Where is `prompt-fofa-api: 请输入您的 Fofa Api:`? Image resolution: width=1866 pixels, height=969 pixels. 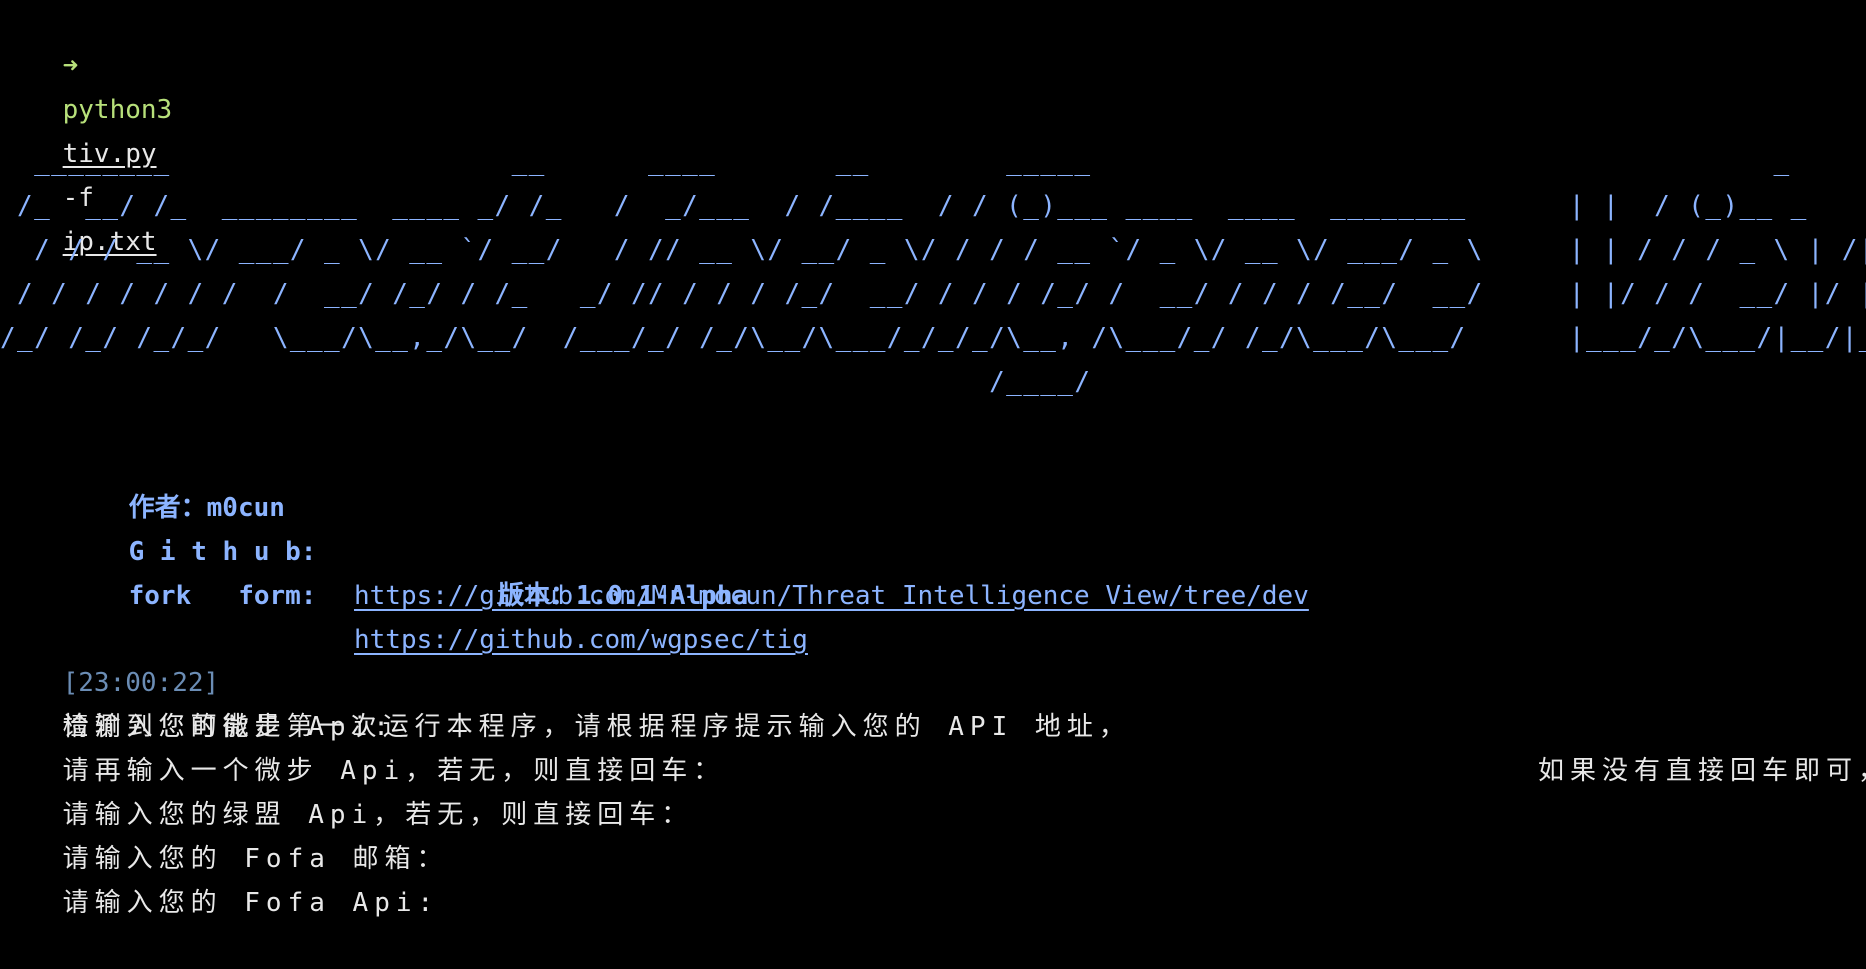 prompt-fofa-api: 请输入您的 Fofa Api: is located at coordinates (251, 903).